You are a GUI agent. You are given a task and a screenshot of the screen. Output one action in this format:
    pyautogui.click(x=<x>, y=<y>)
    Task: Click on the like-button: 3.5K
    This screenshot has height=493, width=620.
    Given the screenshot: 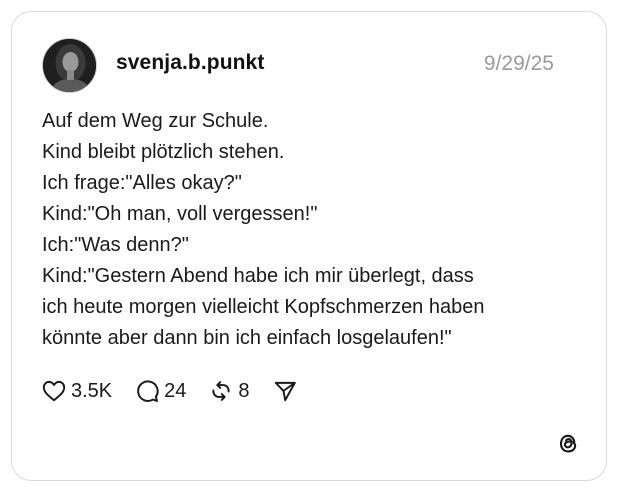 What is the action you would take?
    pyautogui.click(x=76, y=391)
    